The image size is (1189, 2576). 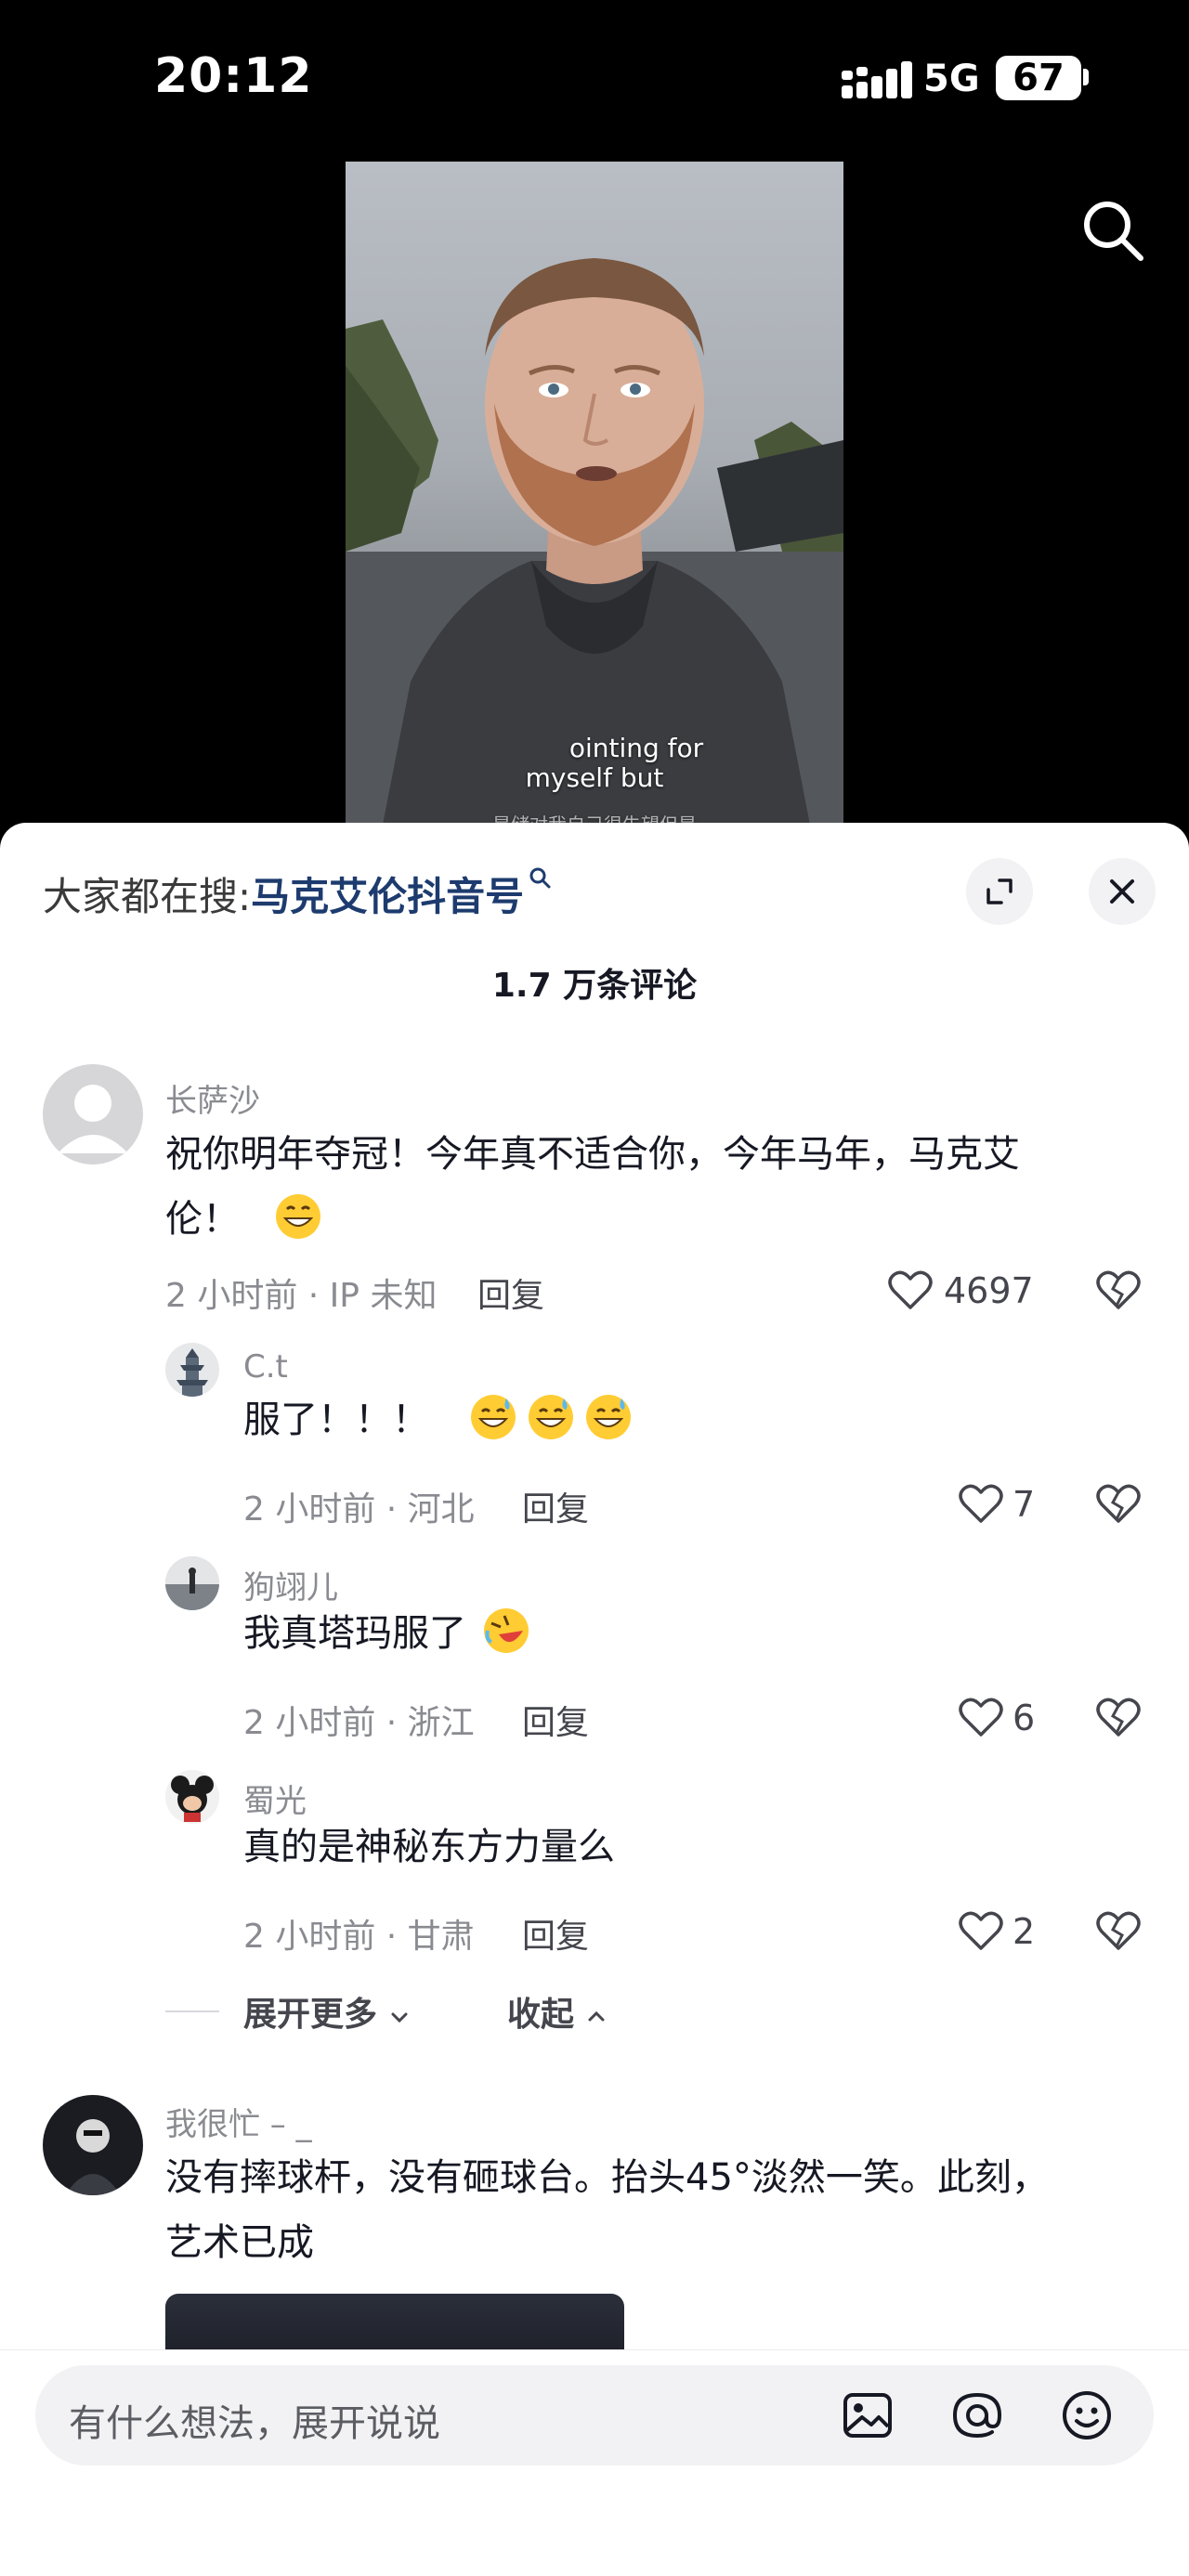 I want to click on video-player: ointing for myself but 是储对我自己很失望但是, so click(x=594, y=494).